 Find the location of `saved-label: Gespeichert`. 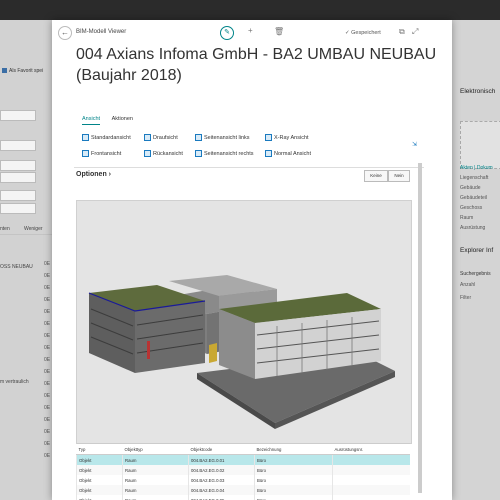

saved-label: Gespeichert is located at coordinates (366, 33).